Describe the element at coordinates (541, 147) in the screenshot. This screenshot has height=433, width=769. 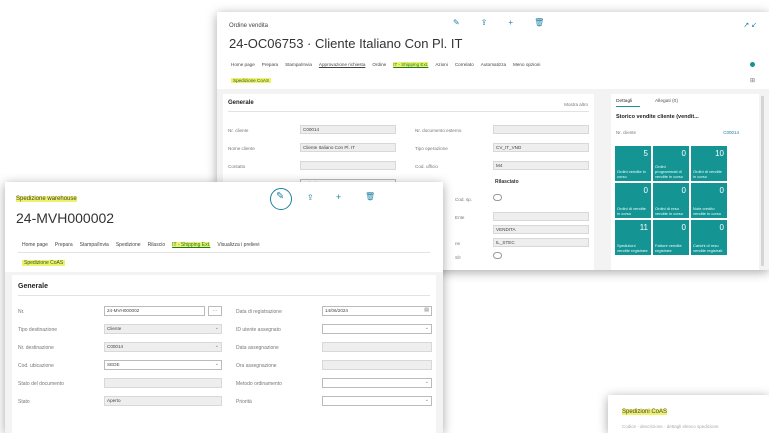
I see `operation-type-field: CV_IT_VND` at that location.